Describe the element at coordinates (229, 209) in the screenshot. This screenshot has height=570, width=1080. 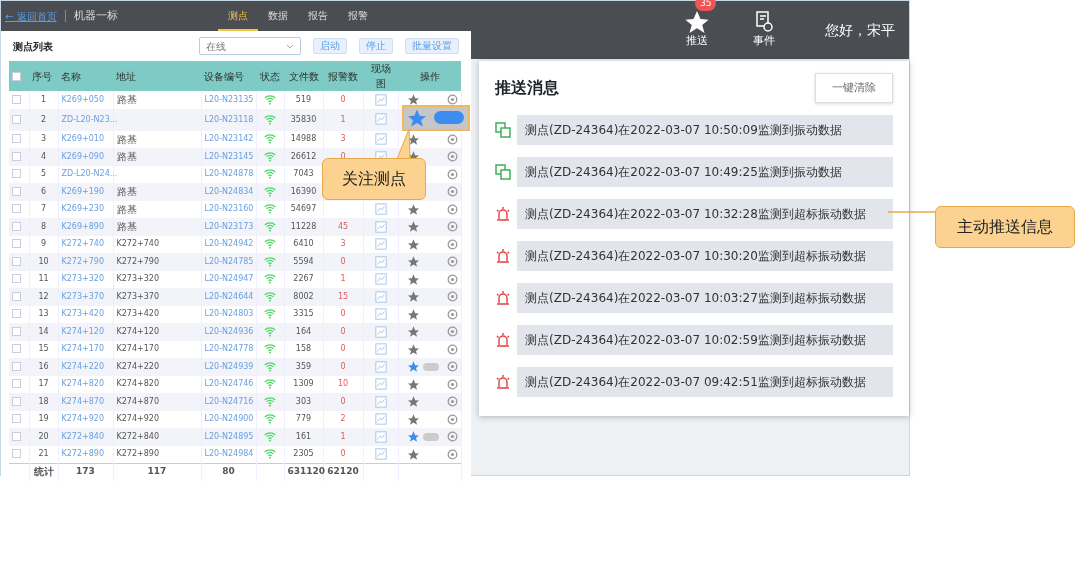
I see `device-id-link: L20-N23160` at that location.